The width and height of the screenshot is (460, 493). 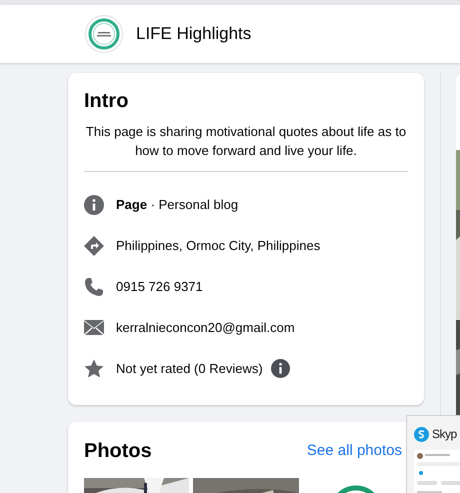 What do you see at coordinates (177, 205) in the screenshot?
I see `intro-detail: Page · Personal blog` at bounding box center [177, 205].